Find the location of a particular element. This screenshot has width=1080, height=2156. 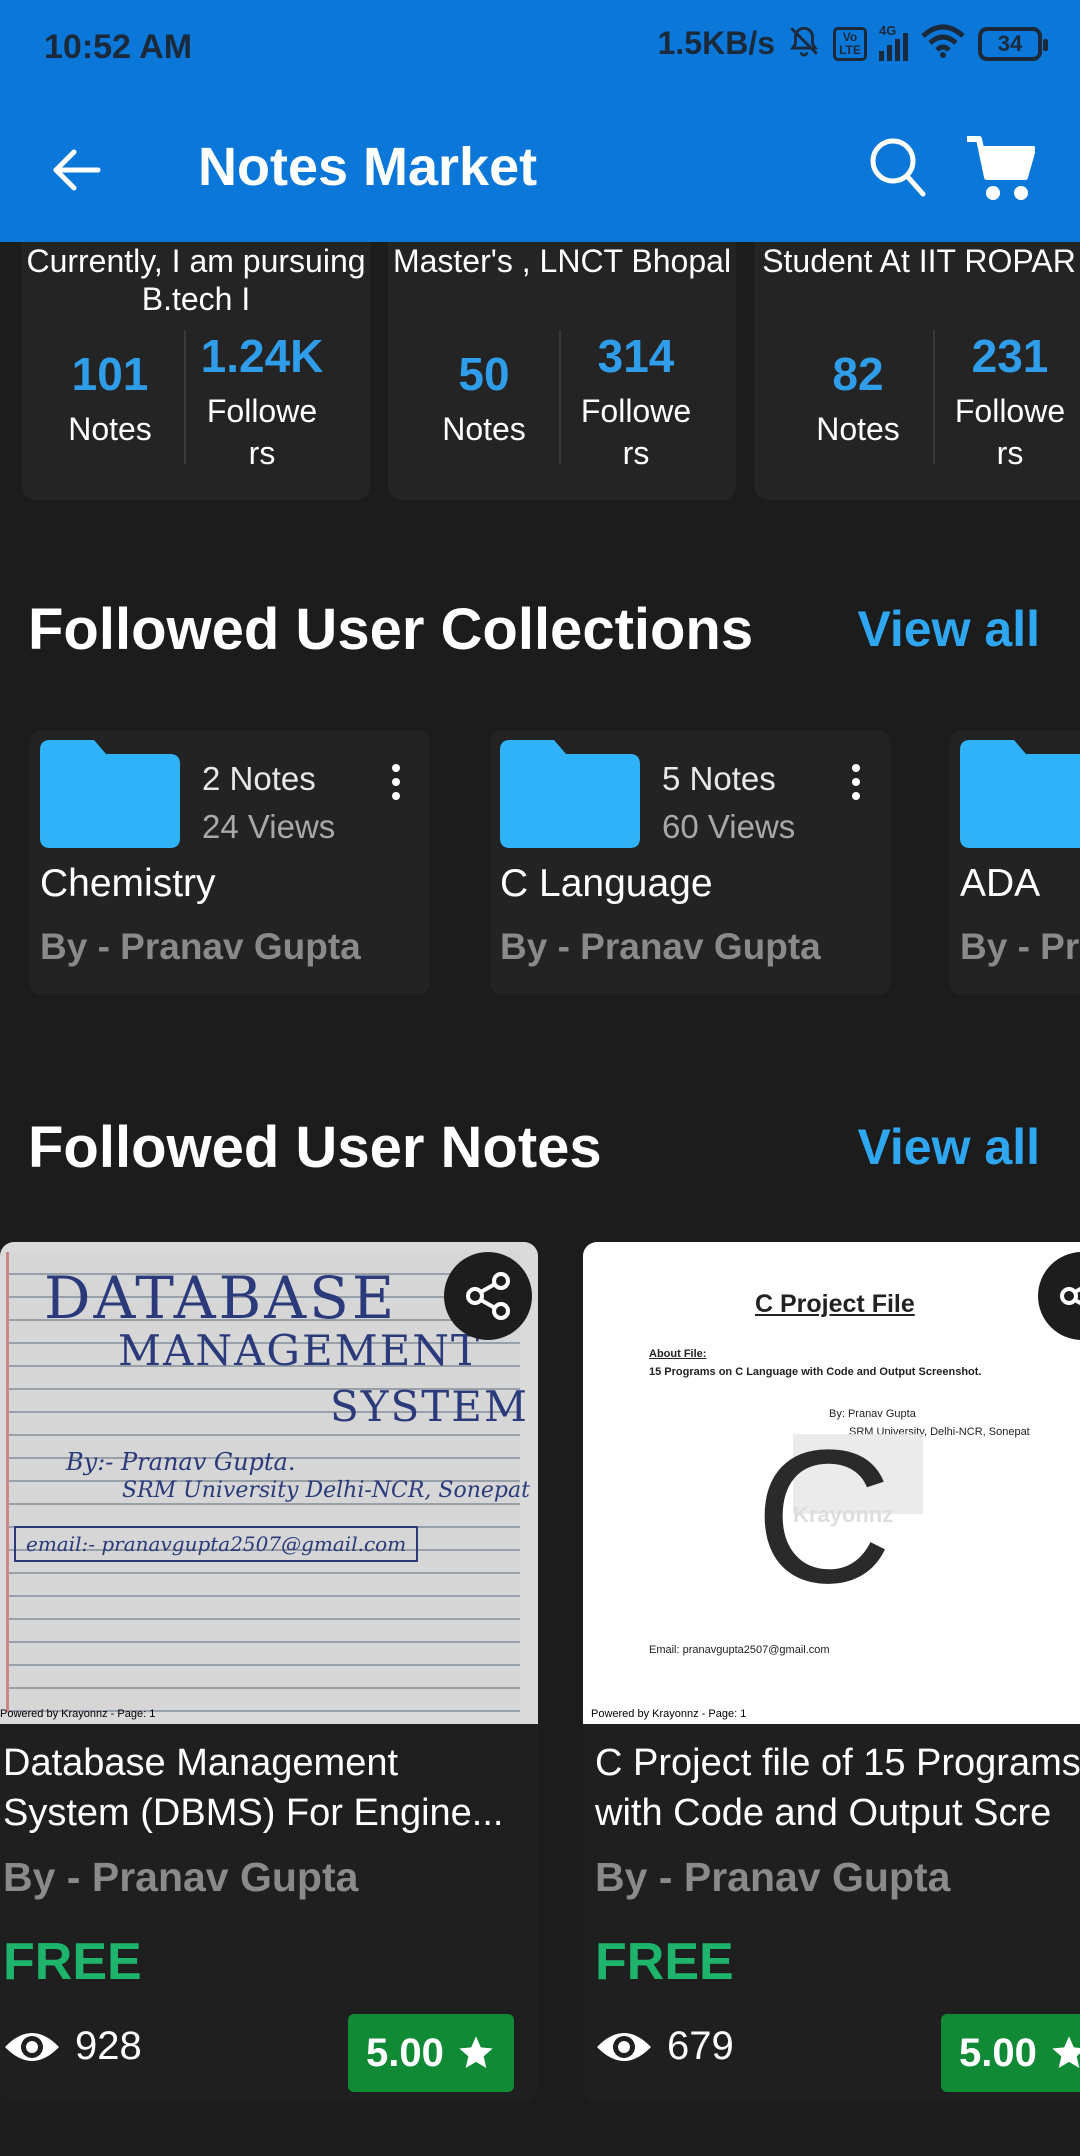

collection-name: Chemistry is located at coordinates (128, 883).